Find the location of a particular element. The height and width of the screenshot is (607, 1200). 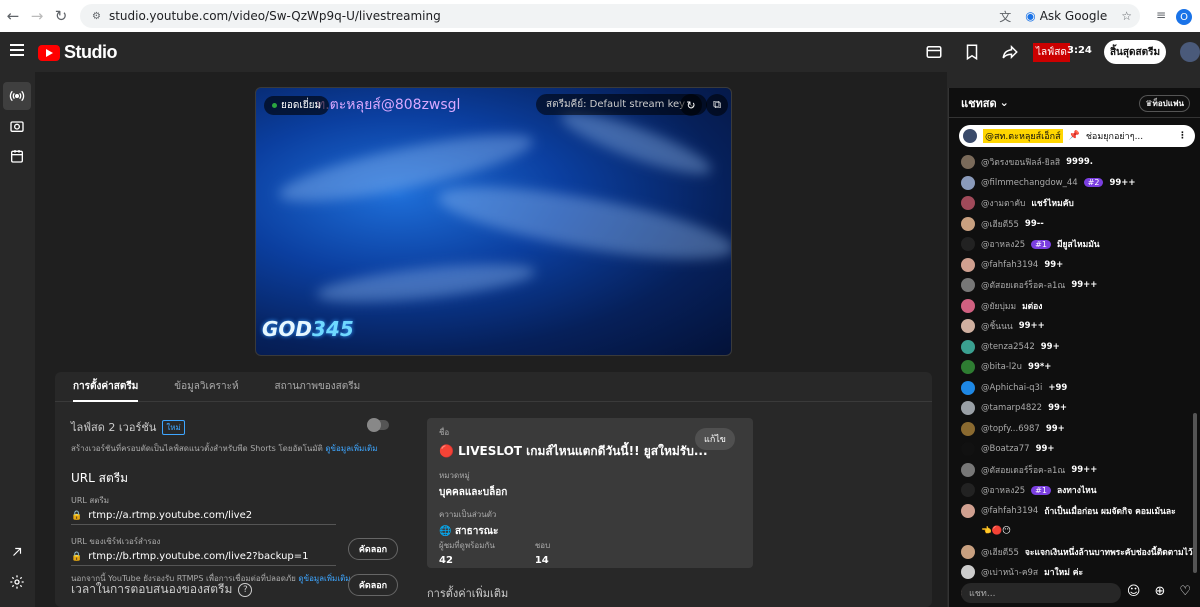

chat-message: @วิตรงขอนฟิลล์-ยิลสิ 9999. is located at coordinates (1077, 162).